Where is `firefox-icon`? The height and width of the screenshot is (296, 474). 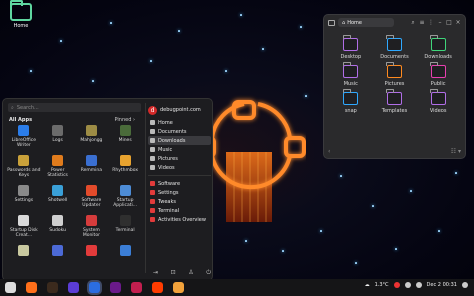 firefox-icon is located at coordinates (31, 287).